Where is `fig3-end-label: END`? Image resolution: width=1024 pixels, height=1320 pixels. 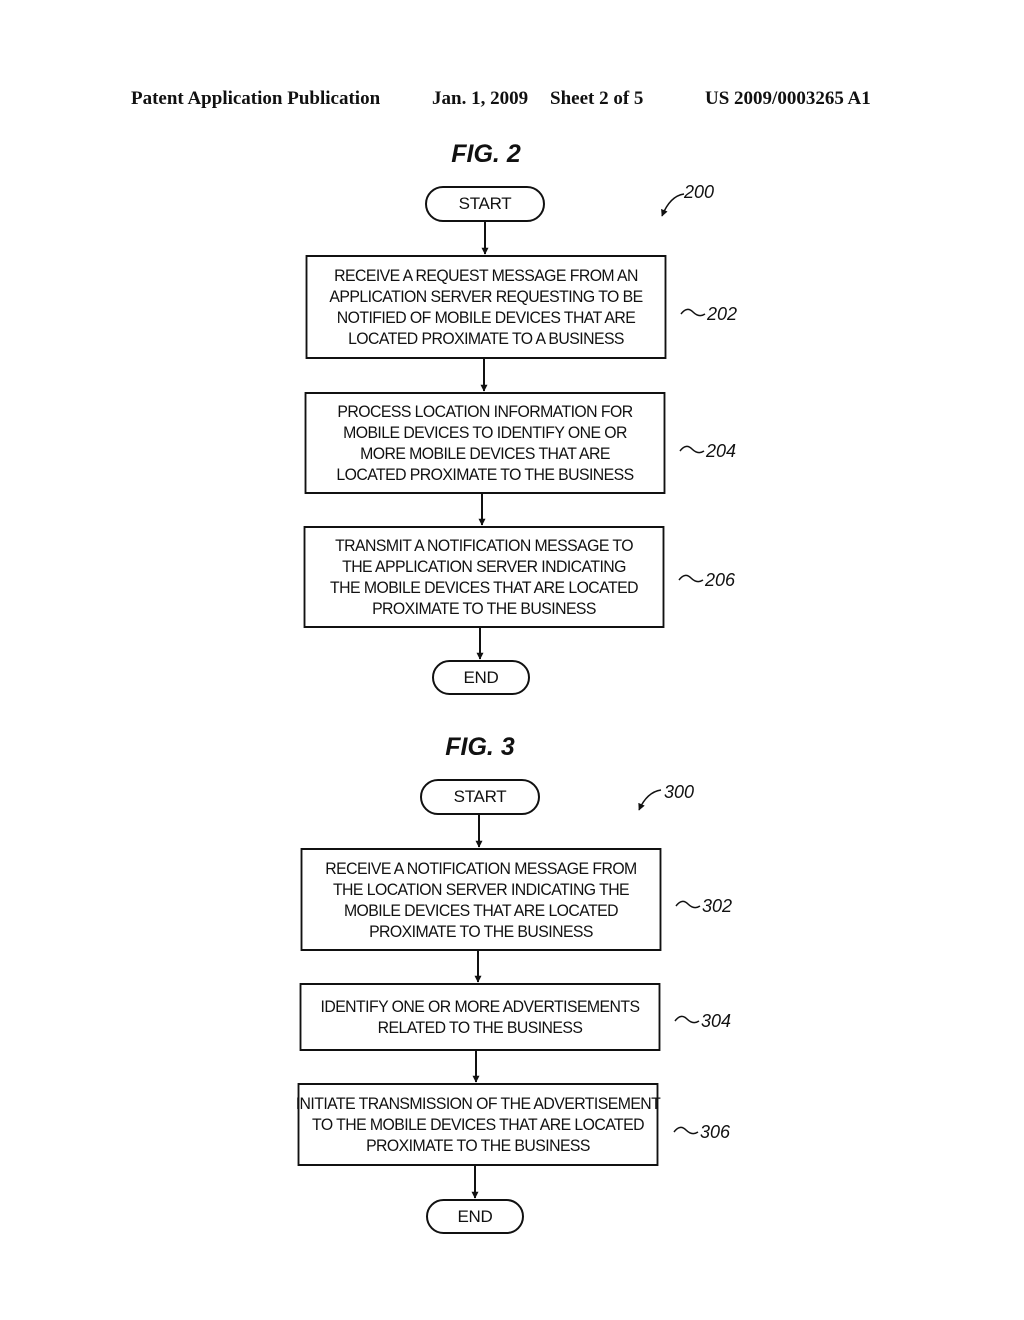 fig3-end-label: END is located at coordinates (475, 1216).